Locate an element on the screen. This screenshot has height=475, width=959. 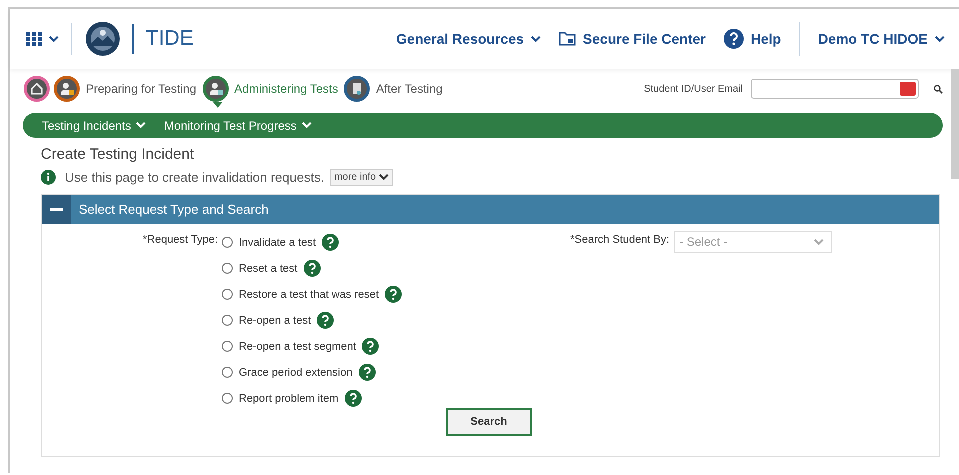
lookup-field is located at coordinates (835, 89).